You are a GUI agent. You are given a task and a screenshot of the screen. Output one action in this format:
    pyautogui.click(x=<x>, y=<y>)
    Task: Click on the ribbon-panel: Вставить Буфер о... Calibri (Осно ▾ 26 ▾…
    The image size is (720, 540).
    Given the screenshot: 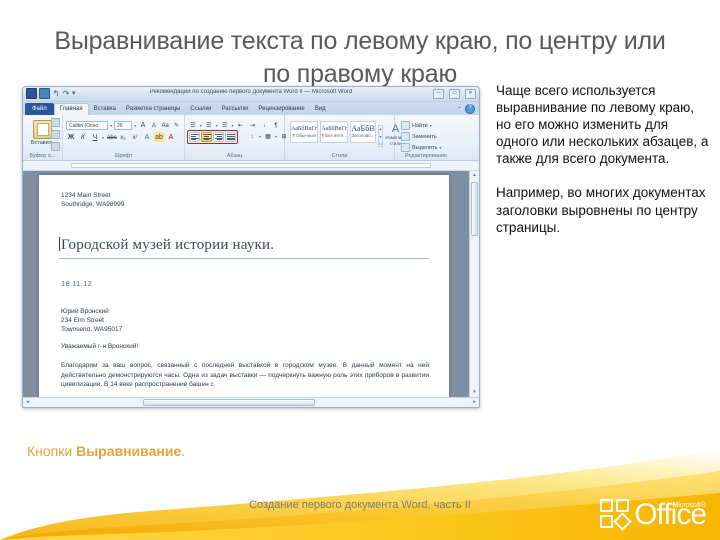 What is the action you would take?
    pyautogui.click(x=251, y=138)
    